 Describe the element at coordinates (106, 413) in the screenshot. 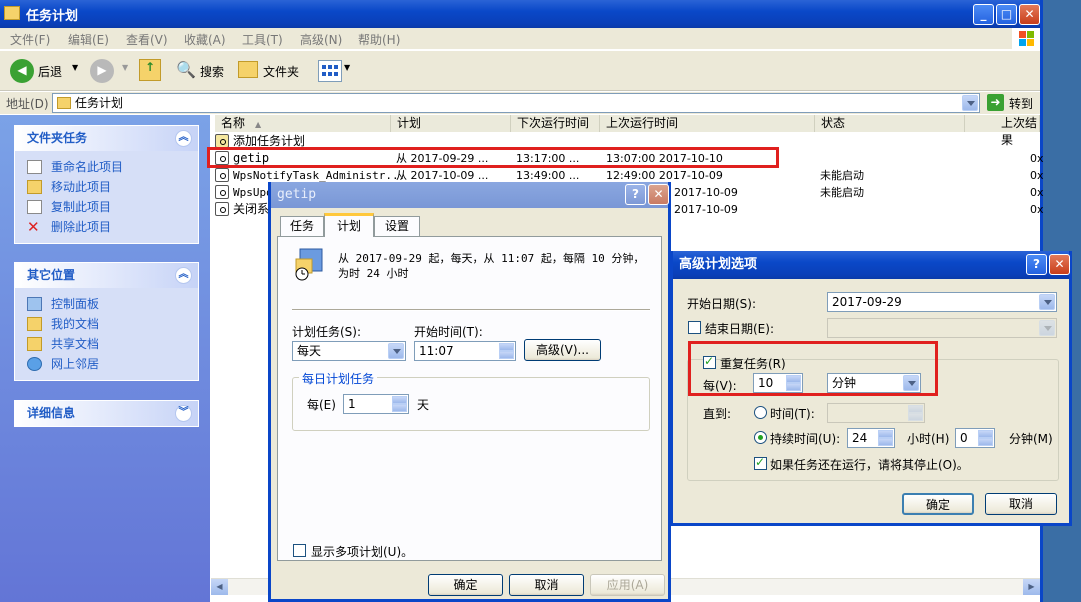

I see `details-header: 详细信息 ︾` at that location.